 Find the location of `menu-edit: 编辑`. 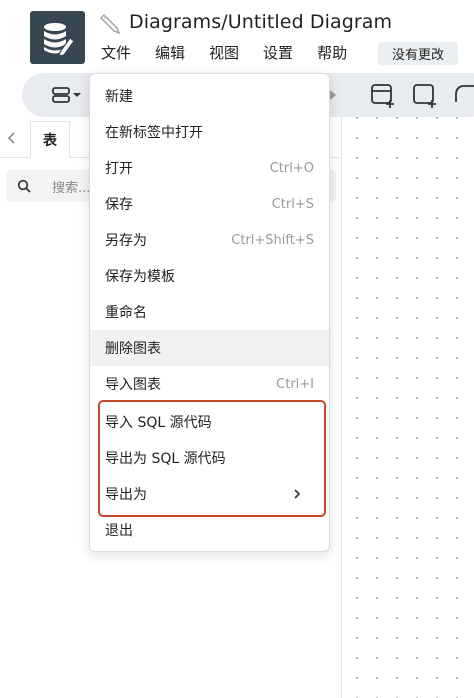

menu-edit: 编辑 is located at coordinates (170, 54).